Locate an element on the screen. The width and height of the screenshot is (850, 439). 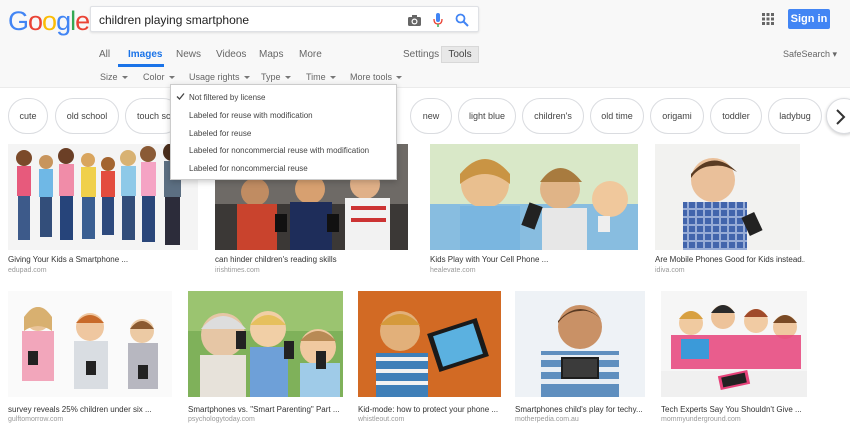
filter-usage-rights: Usage rights is located at coordinates (219, 77).